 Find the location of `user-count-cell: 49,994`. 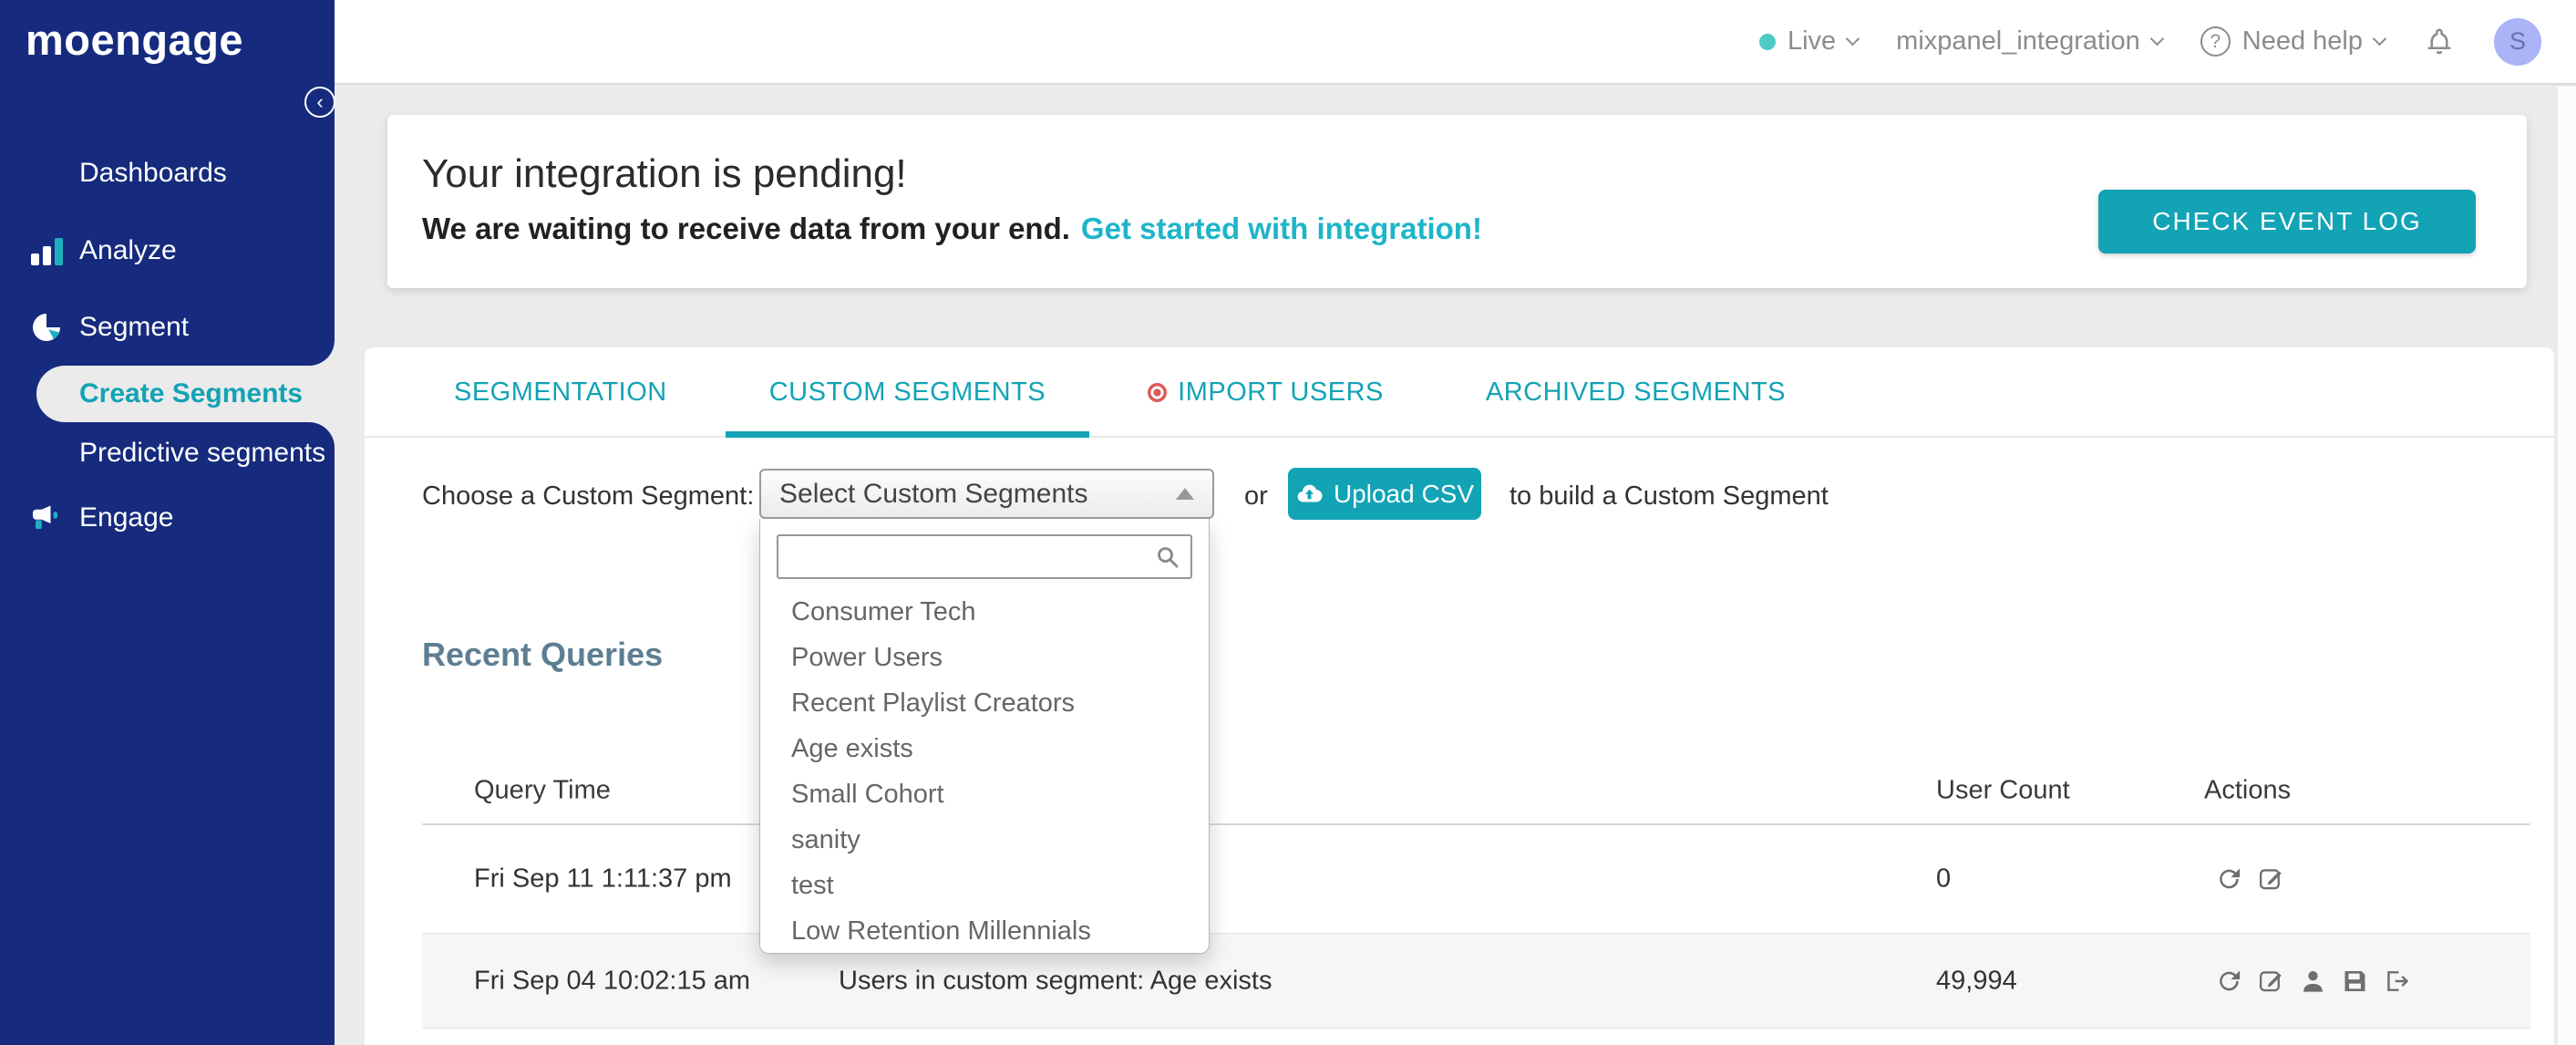

user-count-cell: 49,994 is located at coordinates (1977, 980).